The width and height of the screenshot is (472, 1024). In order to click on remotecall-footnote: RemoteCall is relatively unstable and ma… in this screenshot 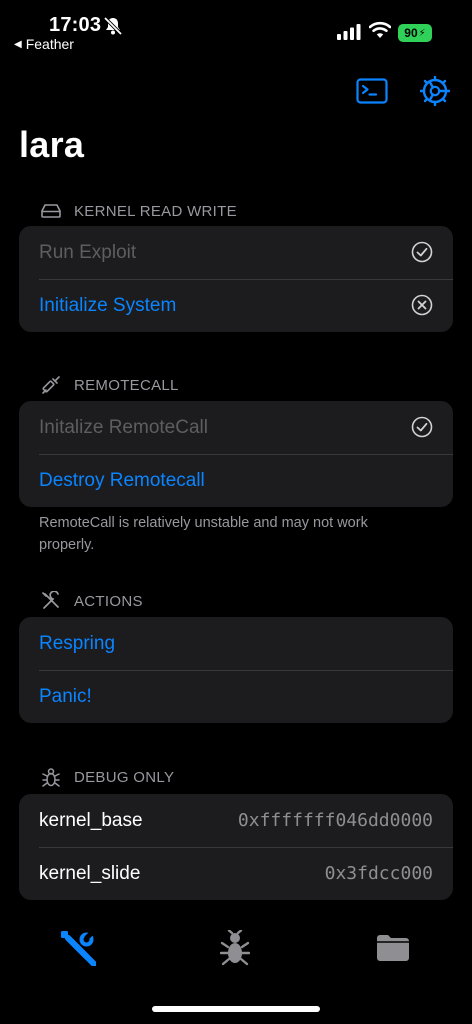, I will do `click(203, 534)`.